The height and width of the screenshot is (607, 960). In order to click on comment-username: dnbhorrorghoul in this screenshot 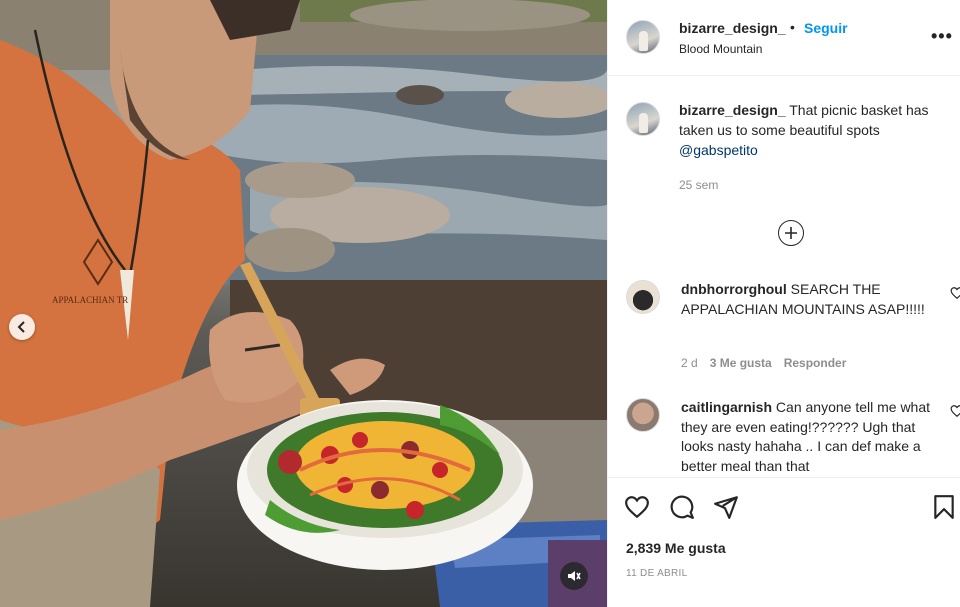, I will do `click(734, 289)`.